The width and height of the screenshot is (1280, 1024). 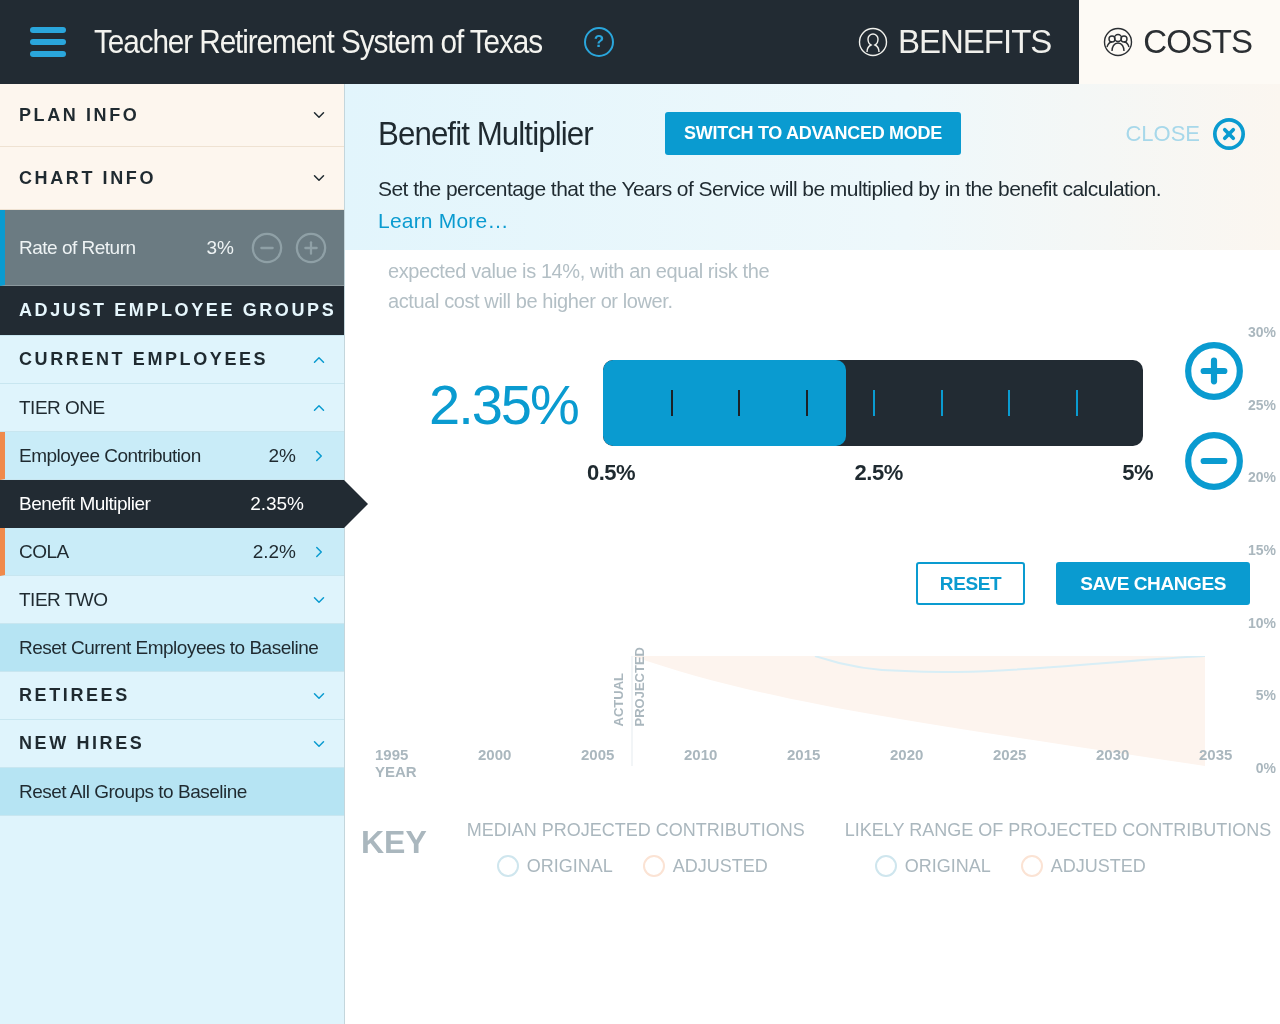 What do you see at coordinates (277, 503) in the screenshot?
I see `parameter-value: 2.35%` at bounding box center [277, 503].